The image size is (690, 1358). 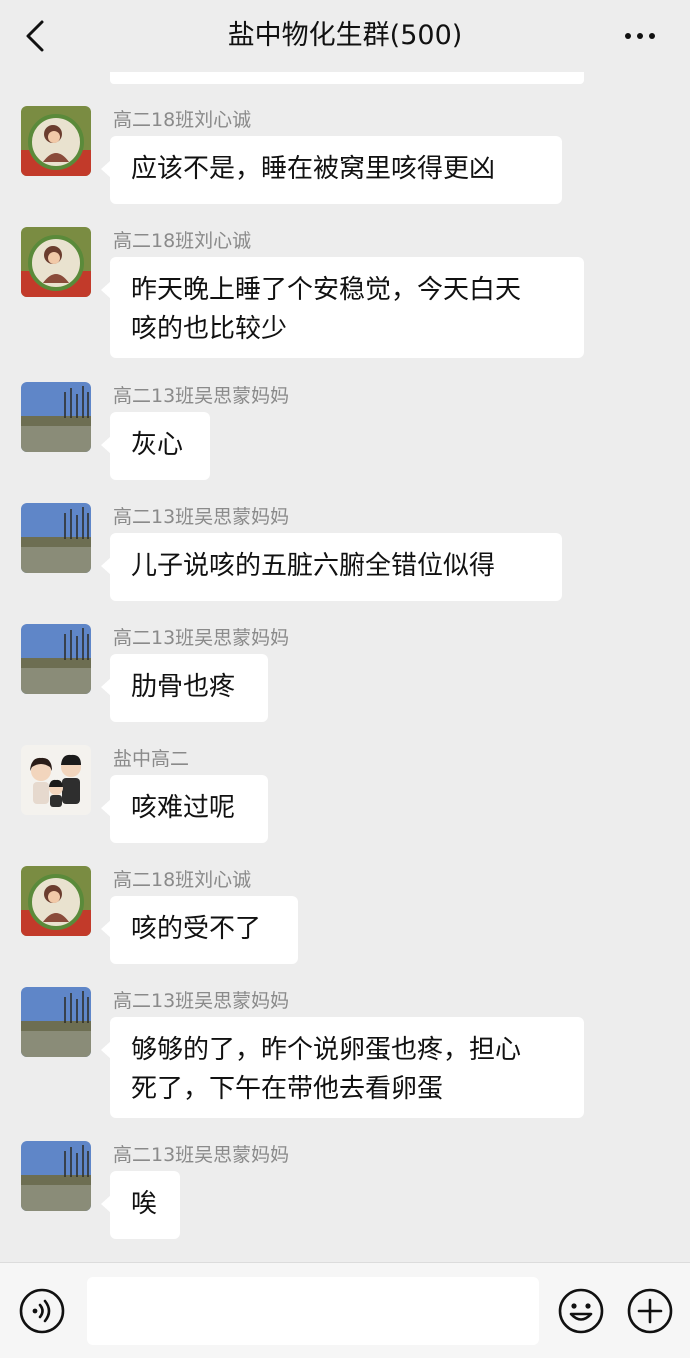 I want to click on message-bubble: 昨天晚上睡了个安稳觉，今天白天 咳的也比较少, so click(x=342, y=307).